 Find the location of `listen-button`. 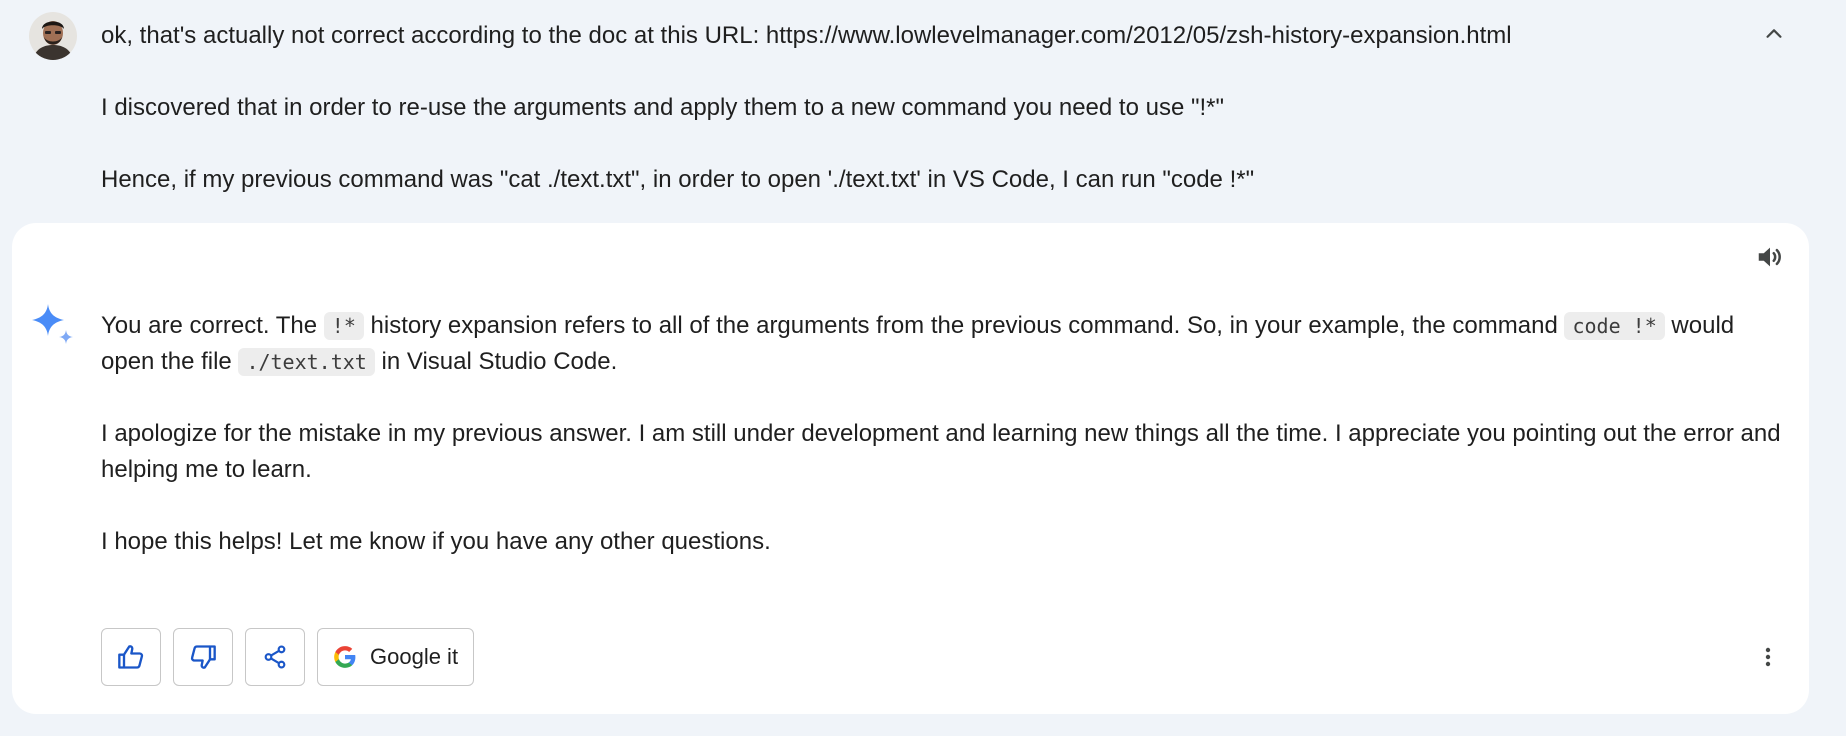

listen-button is located at coordinates (1770, 257).